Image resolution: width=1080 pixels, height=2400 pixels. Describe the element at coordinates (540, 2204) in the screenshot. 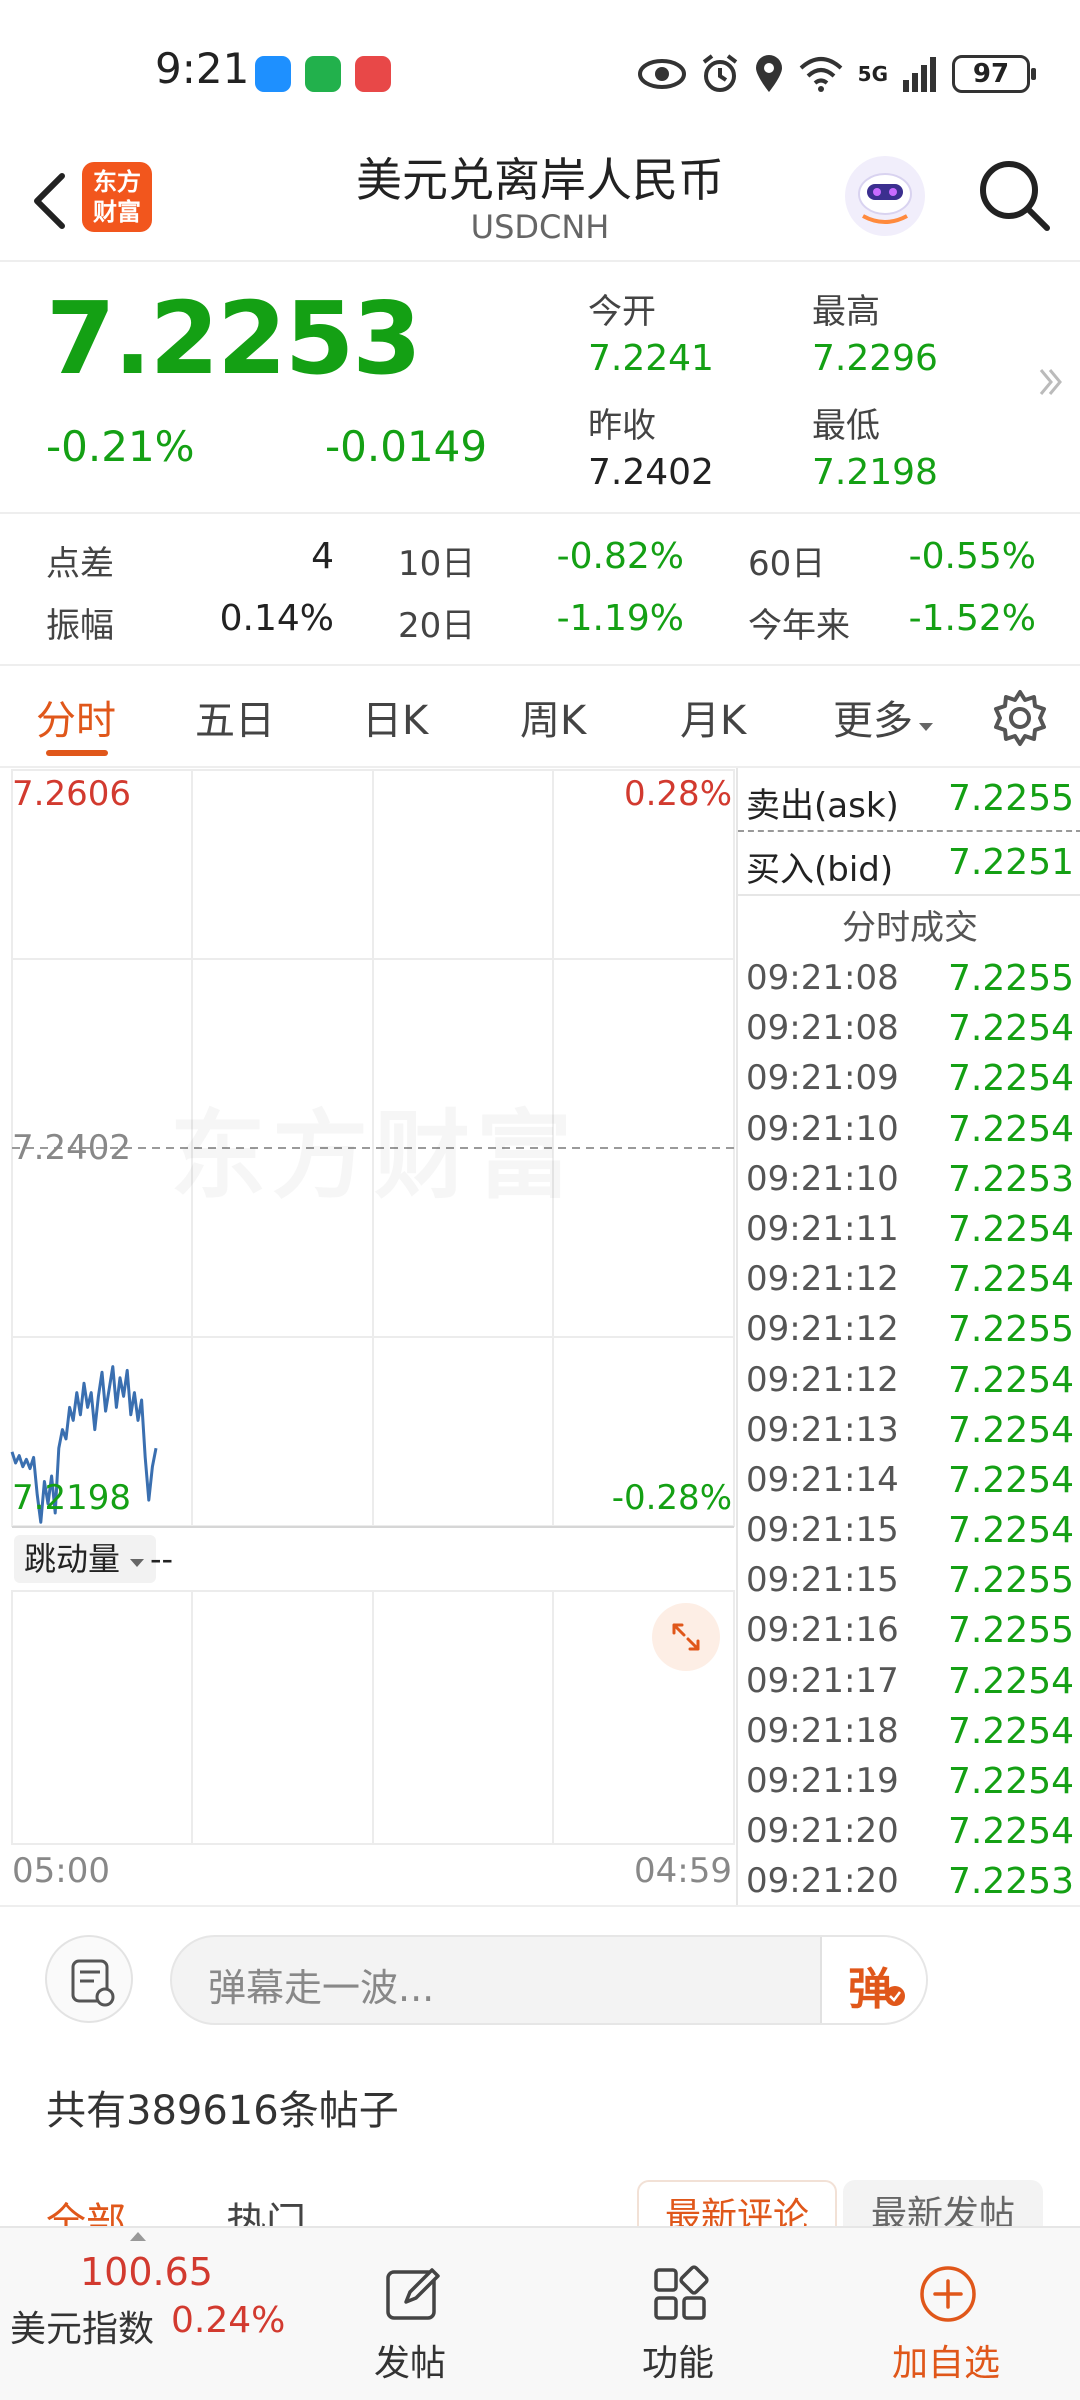

I see `post-tabs: 全部 热门 最新评论 最新发帖` at that location.